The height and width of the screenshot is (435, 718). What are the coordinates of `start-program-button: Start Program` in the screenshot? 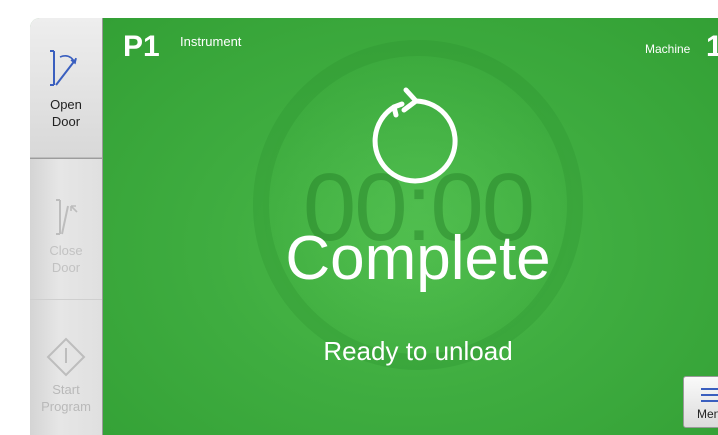 It's located at (66, 368).